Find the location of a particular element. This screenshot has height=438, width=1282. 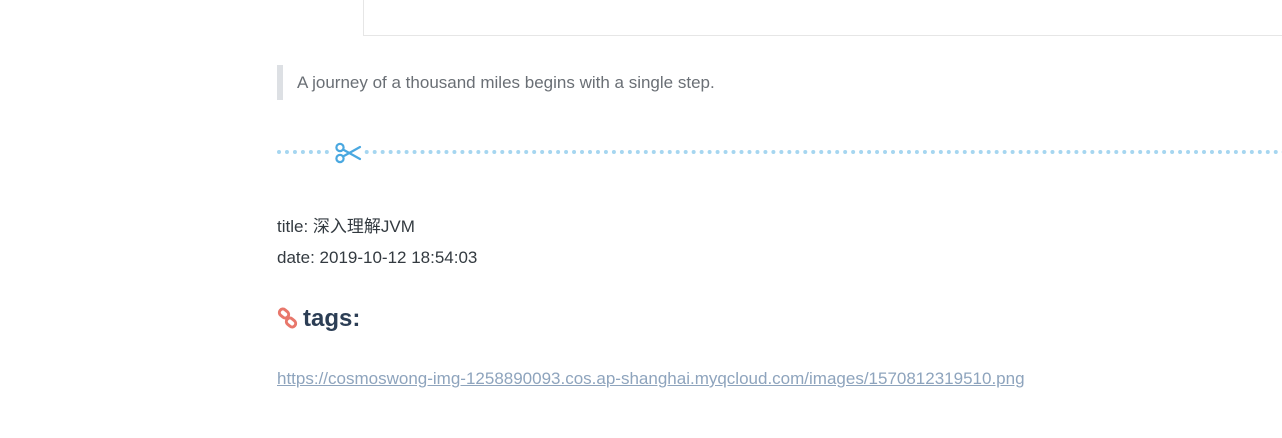

code-block-bottom is located at coordinates (822, 18).